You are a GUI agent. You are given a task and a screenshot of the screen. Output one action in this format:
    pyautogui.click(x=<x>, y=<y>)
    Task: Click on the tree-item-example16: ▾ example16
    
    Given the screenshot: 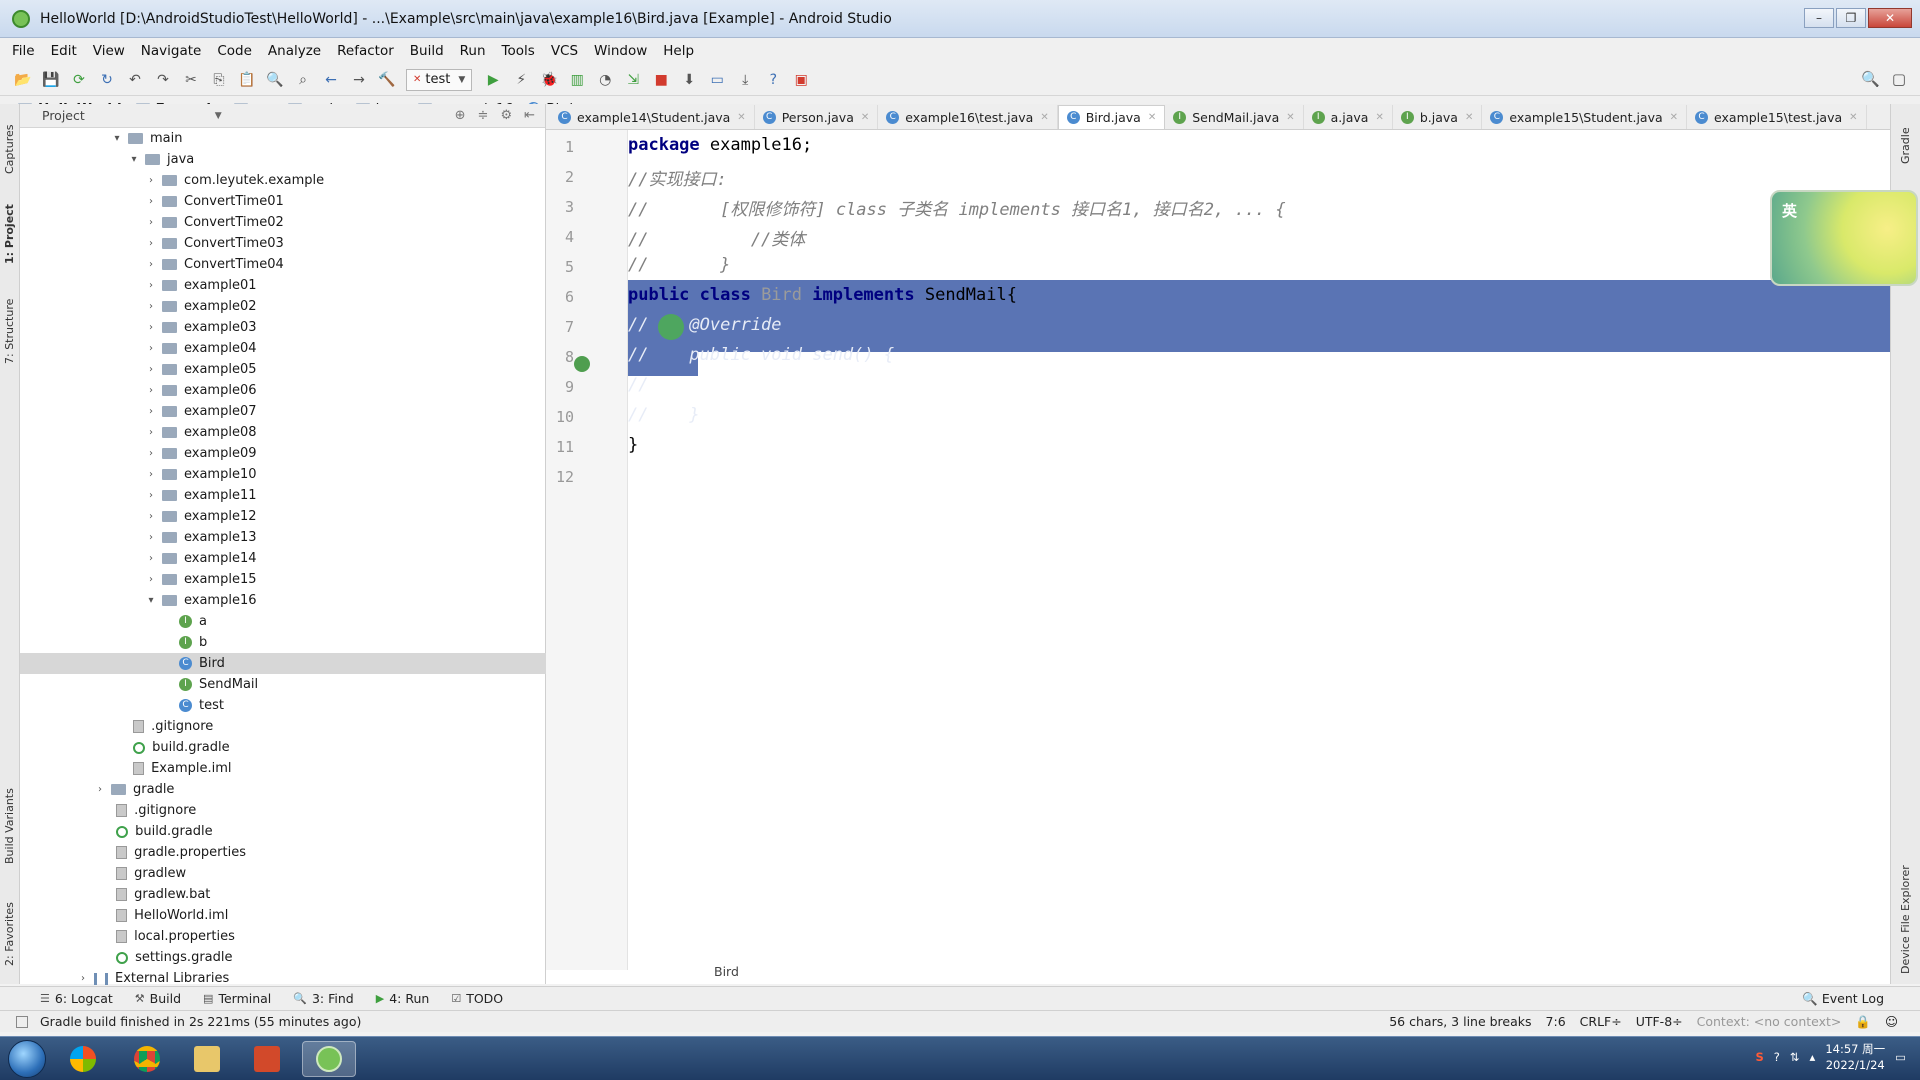 What is the action you would take?
    pyautogui.click(x=283, y=600)
    